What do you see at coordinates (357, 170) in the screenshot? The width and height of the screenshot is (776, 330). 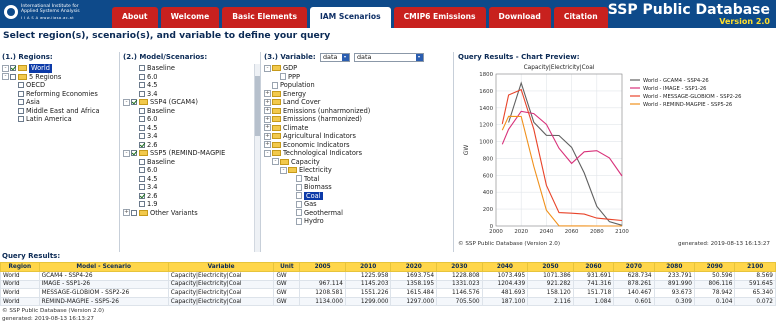 I see `variables-tree-item: - Electricity` at bounding box center [357, 170].